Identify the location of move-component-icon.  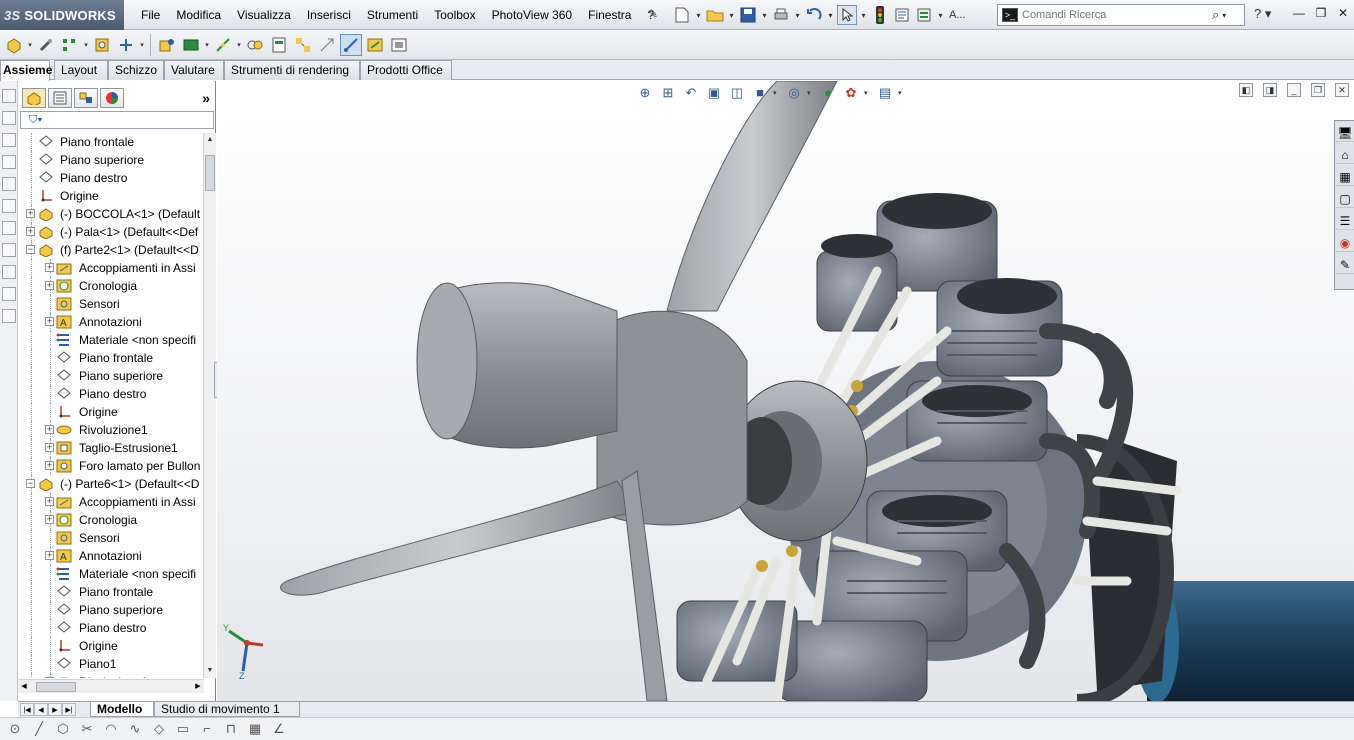
(126, 45).